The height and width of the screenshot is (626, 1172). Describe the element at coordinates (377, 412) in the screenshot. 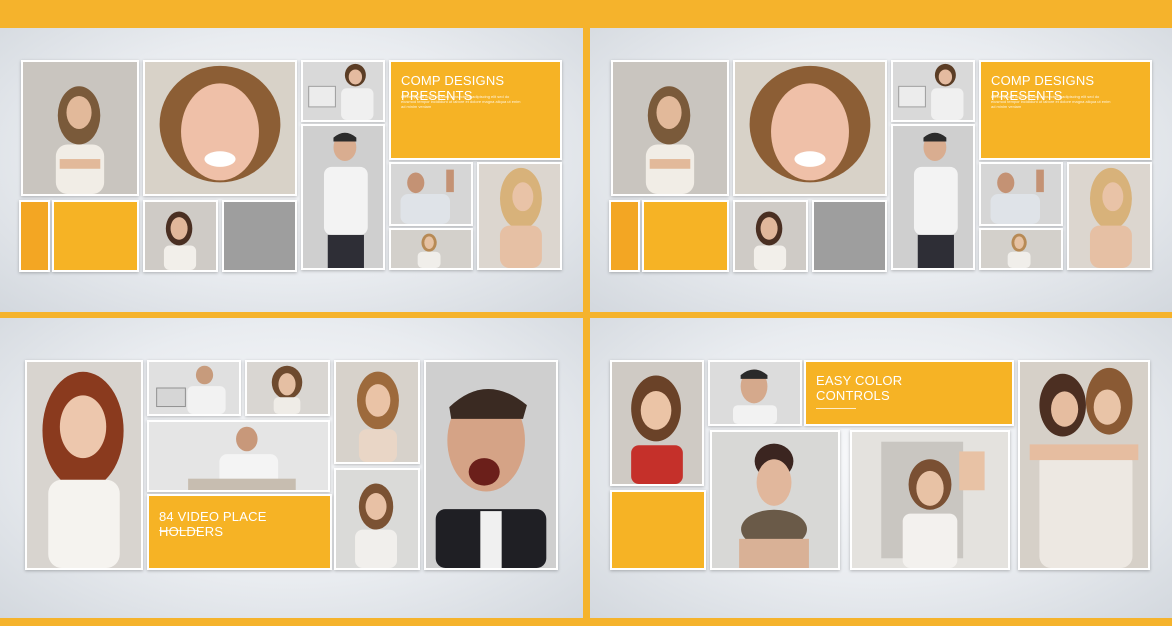

I see `photo-woman-glasses` at that location.